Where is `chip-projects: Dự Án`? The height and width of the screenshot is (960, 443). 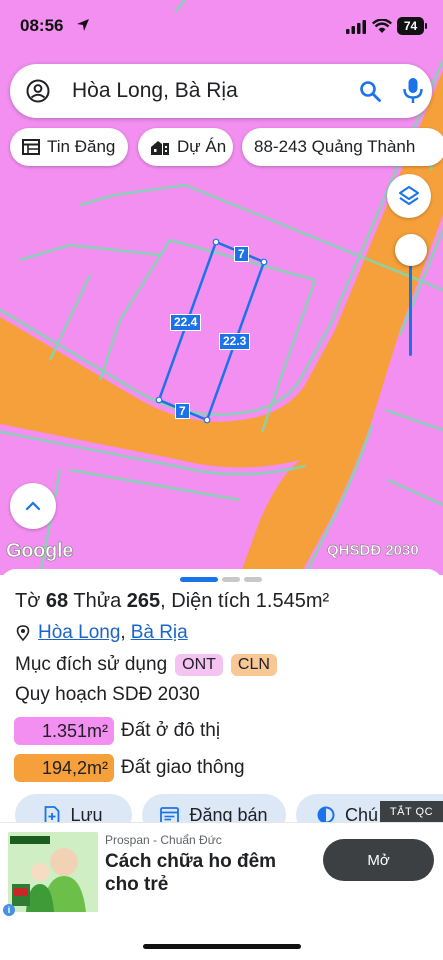 chip-projects: Dự Án is located at coordinates (185, 147).